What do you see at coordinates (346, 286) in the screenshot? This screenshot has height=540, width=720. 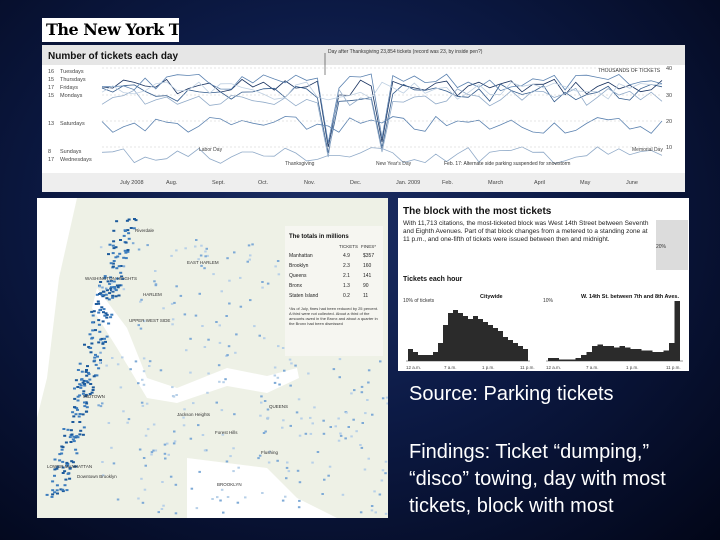 I see `borough-tickets-3: 1.3` at bounding box center [346, 286].